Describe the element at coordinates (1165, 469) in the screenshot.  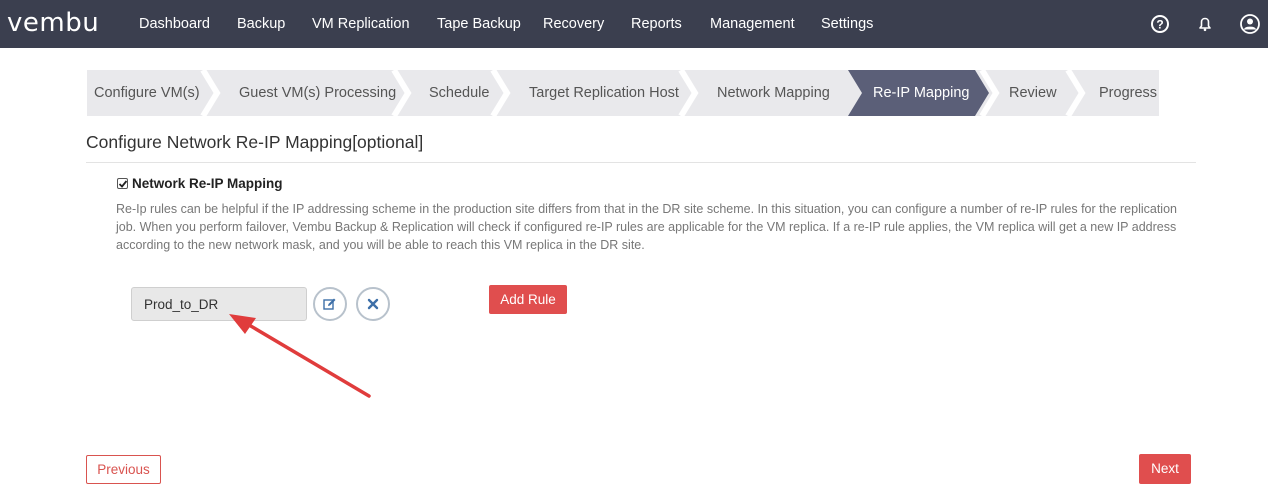
I see `next-button: Next` at that location.